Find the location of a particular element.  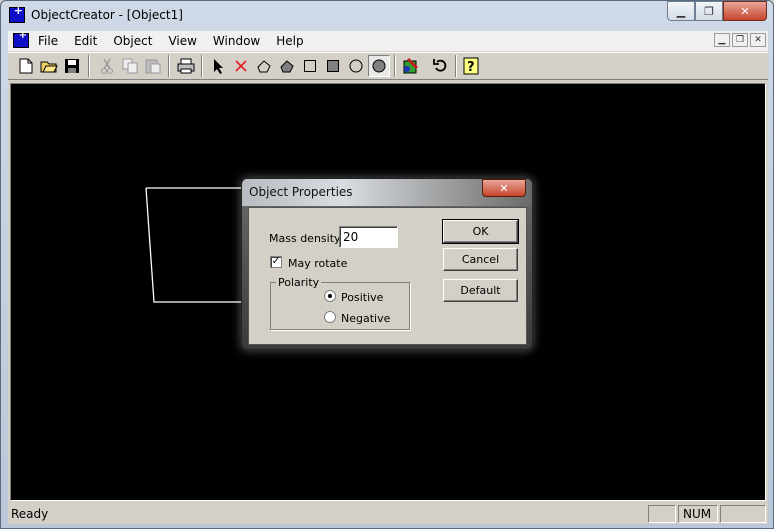

paint-button is located at coordinates (411, 66).